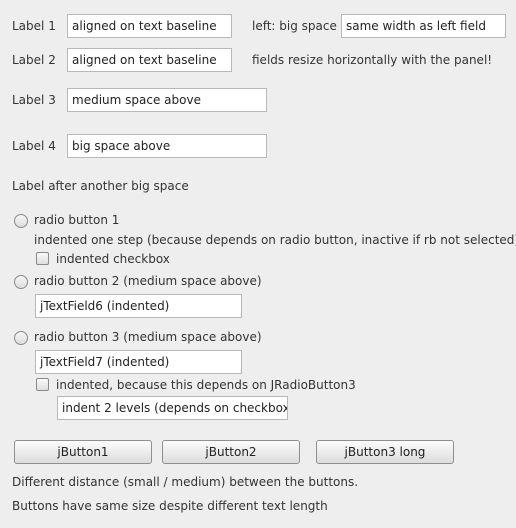 The width and height of the screenshot is (516, 528). What do you see at coordinates (149, 60) in the screenshot?
I see `text-field-2: aligned on text baseline` at bounding box center [149, 60].